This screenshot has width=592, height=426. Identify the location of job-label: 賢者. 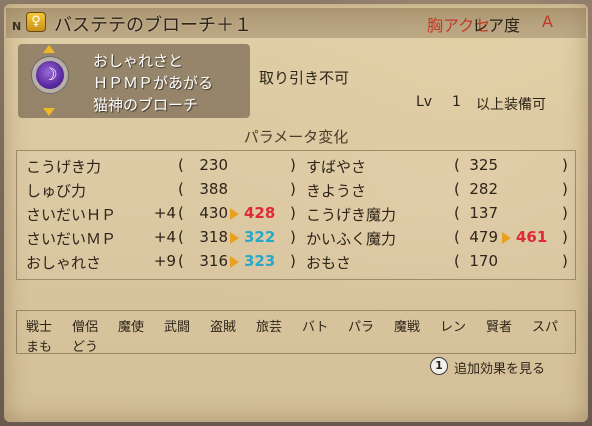
(499, 327).